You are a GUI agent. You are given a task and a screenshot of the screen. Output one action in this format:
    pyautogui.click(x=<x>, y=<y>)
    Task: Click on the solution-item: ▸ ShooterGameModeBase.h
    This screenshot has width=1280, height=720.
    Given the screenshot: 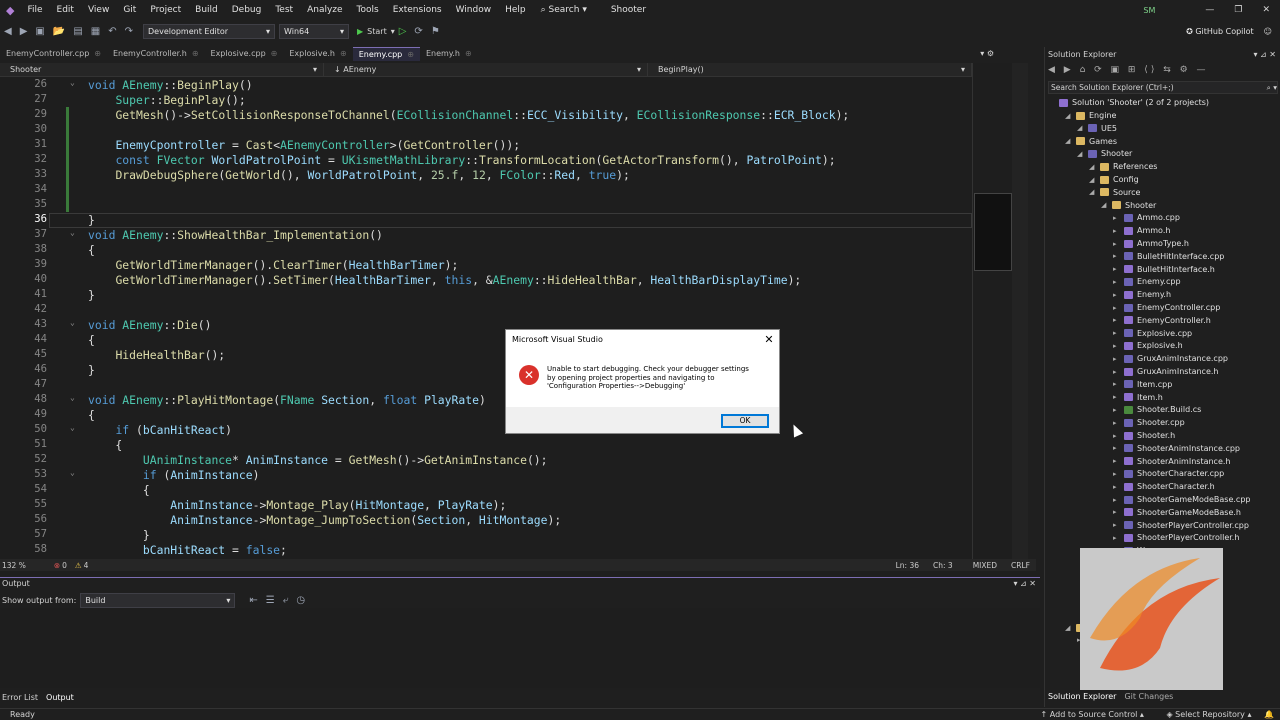 What is the action you would take?
    pyautogui.click(x=1177, y=512)
    